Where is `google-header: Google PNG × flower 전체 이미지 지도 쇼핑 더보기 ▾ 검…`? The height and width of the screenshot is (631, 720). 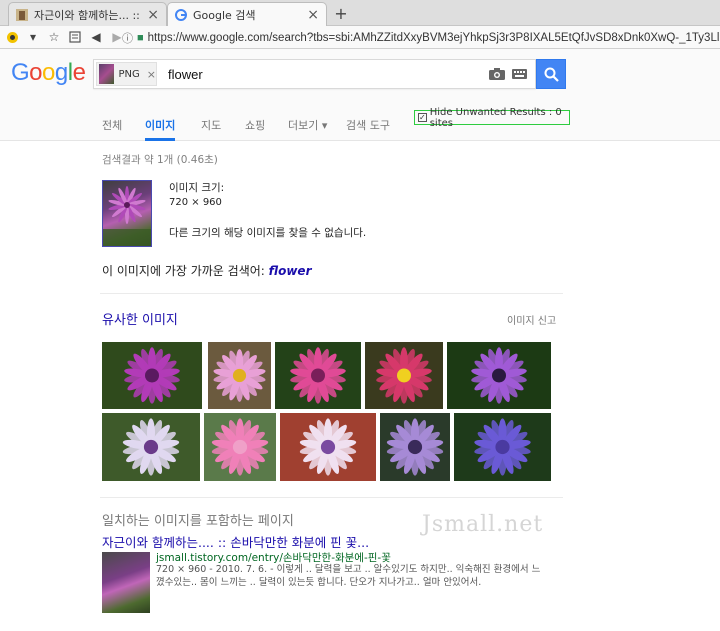 google-header: Google PNG × flower 전체 이미지 지도 쇼핑 더보기 ▾ 검… is located at coordinates (360, 95).